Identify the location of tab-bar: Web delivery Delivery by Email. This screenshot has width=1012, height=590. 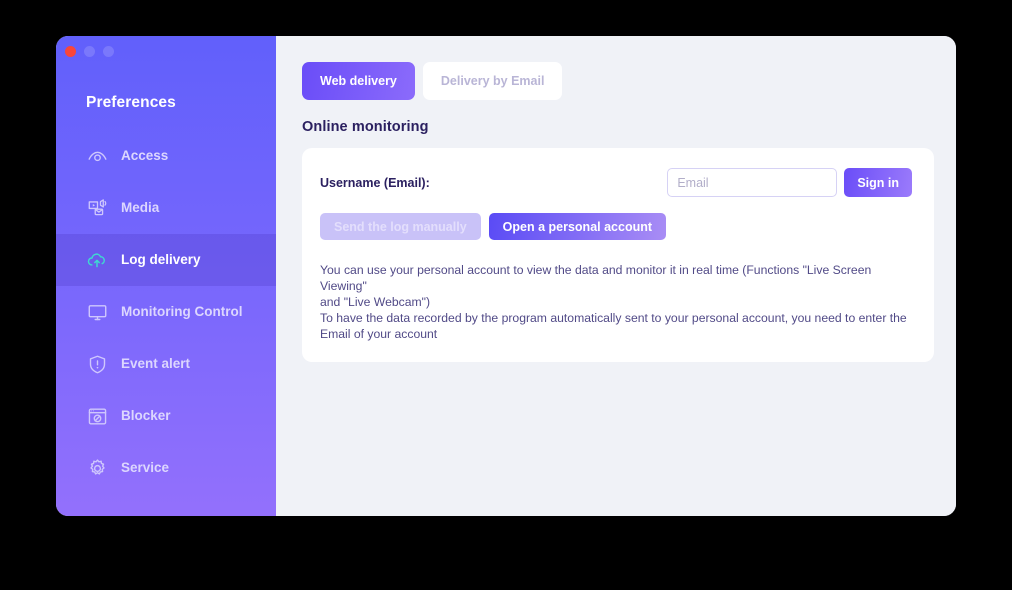
(618, 81).